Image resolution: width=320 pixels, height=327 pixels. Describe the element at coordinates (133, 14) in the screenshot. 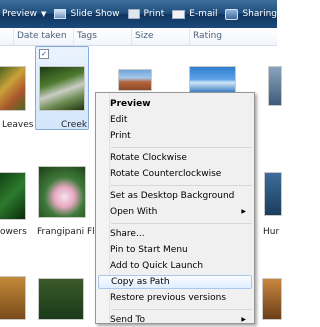

I see `printer-icon` at that location.